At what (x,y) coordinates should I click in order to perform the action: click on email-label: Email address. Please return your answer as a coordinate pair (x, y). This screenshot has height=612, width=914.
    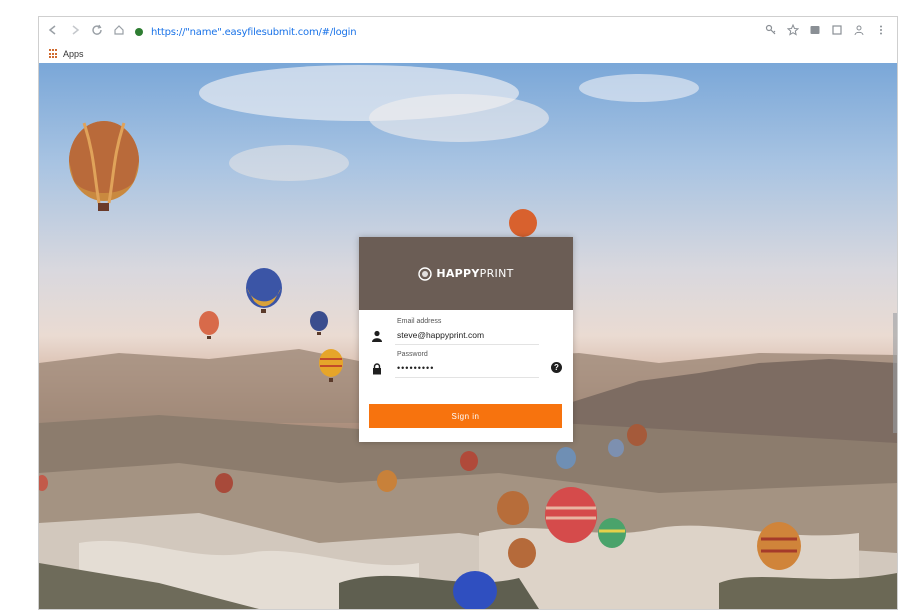
    Looking at the image, I should click on (419, 321).